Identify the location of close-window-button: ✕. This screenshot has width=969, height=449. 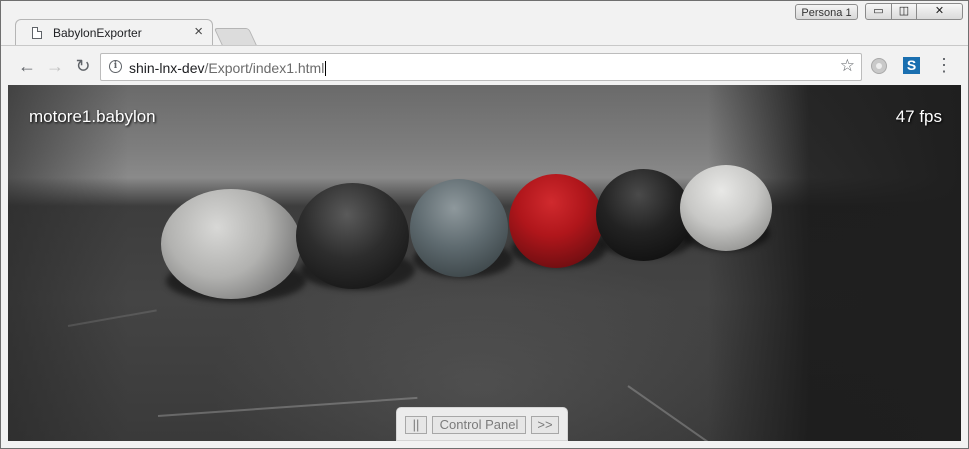
(939, 11).